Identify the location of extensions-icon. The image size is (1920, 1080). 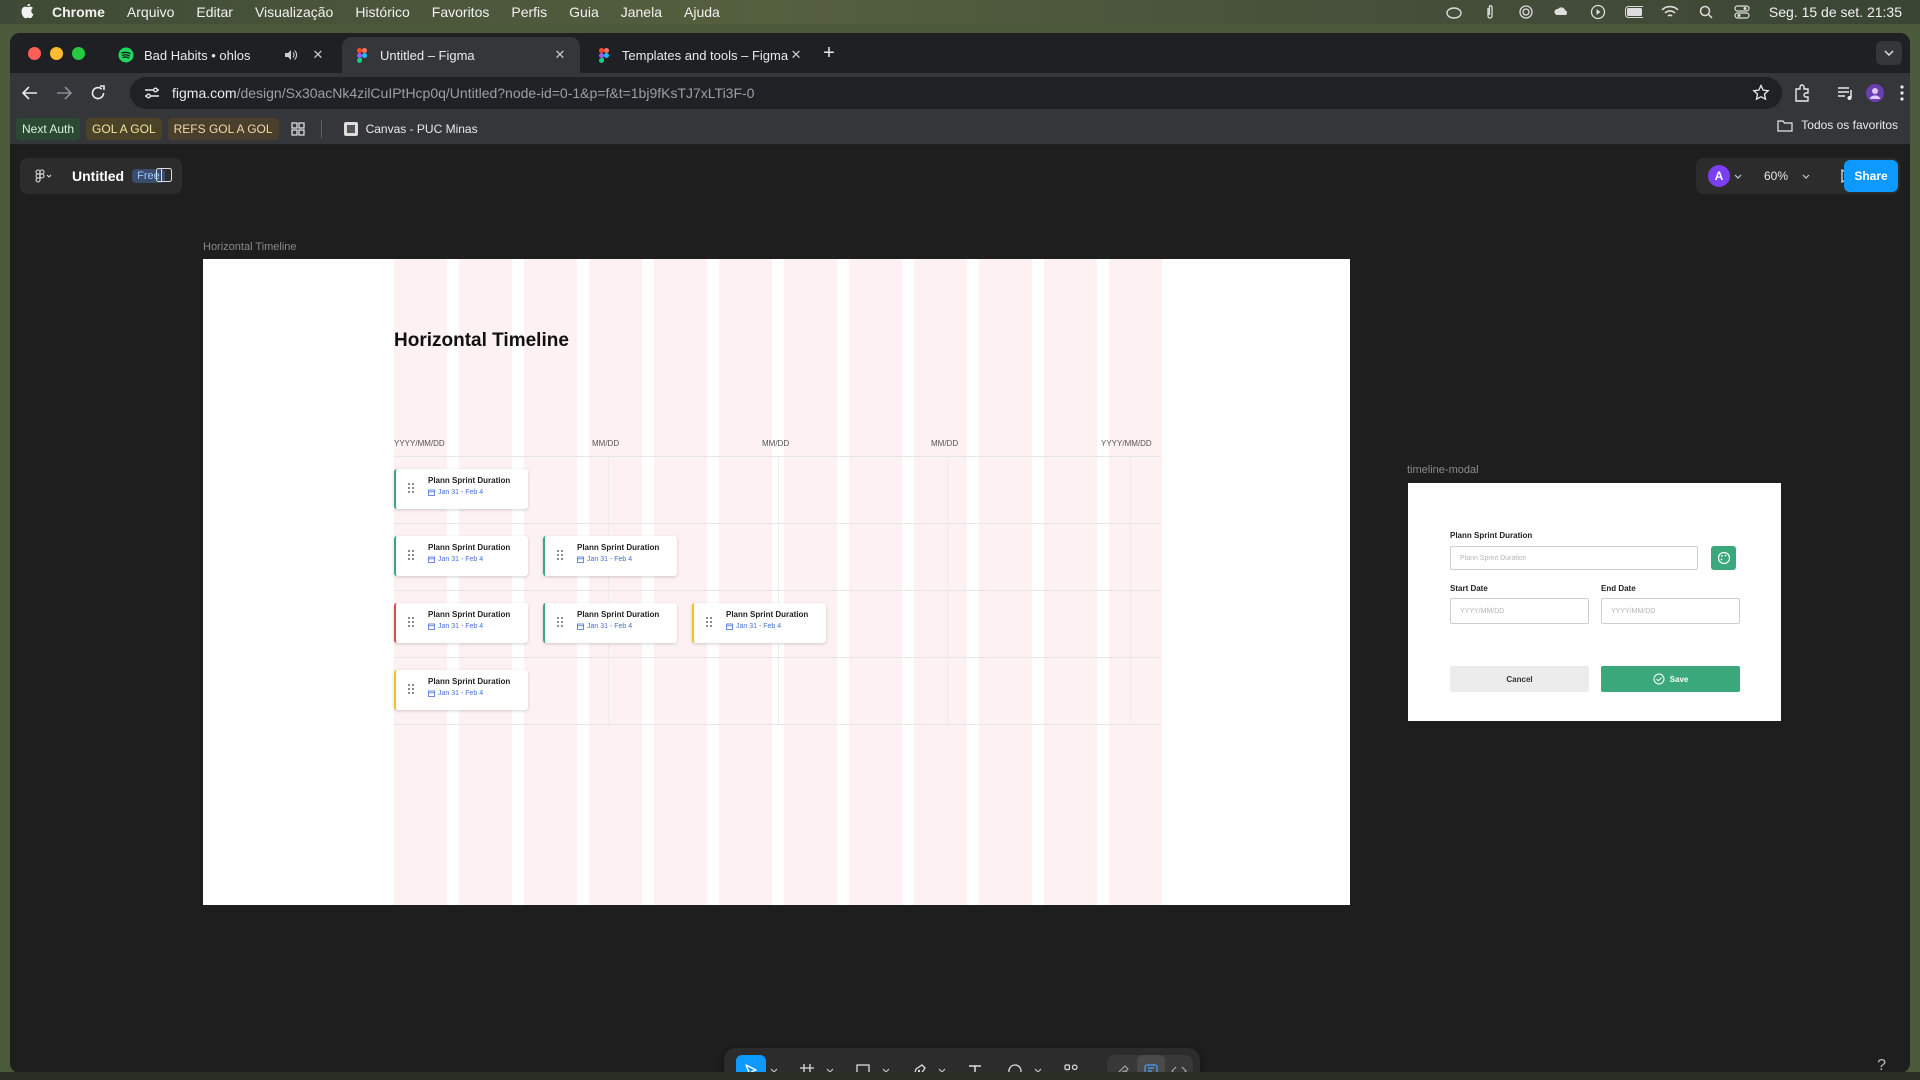
(1802, 93).